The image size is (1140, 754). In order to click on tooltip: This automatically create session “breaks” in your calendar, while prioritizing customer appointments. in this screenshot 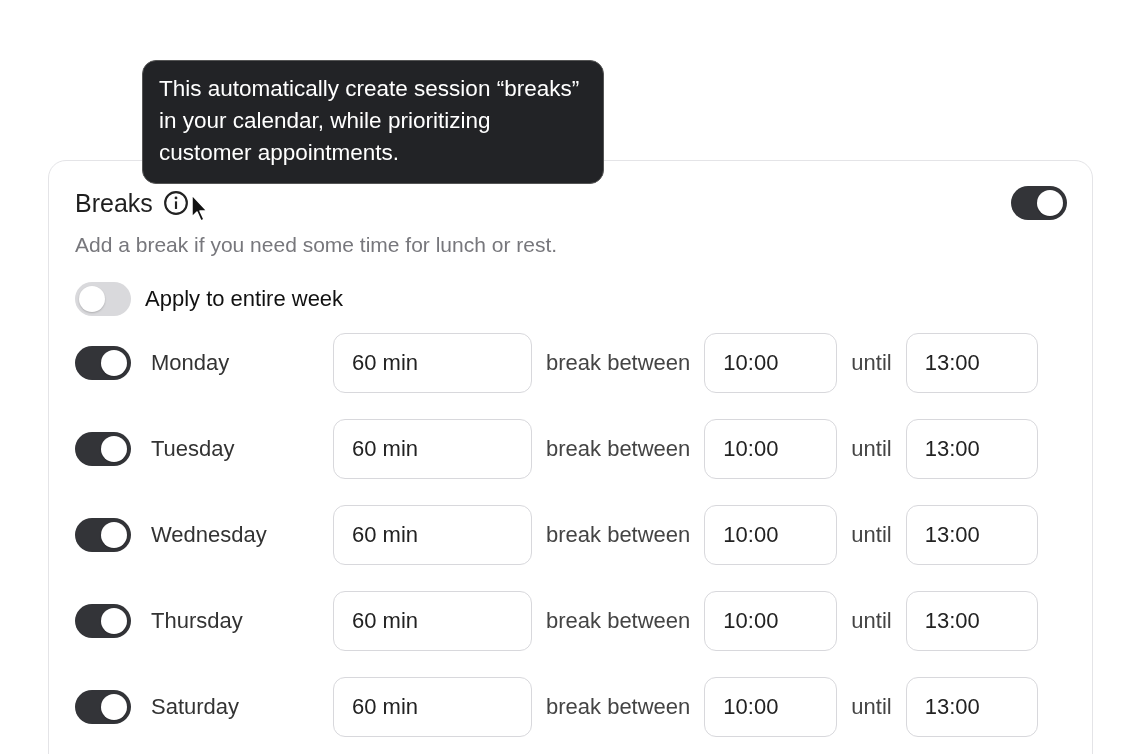, I will do `click(373, 122)`.